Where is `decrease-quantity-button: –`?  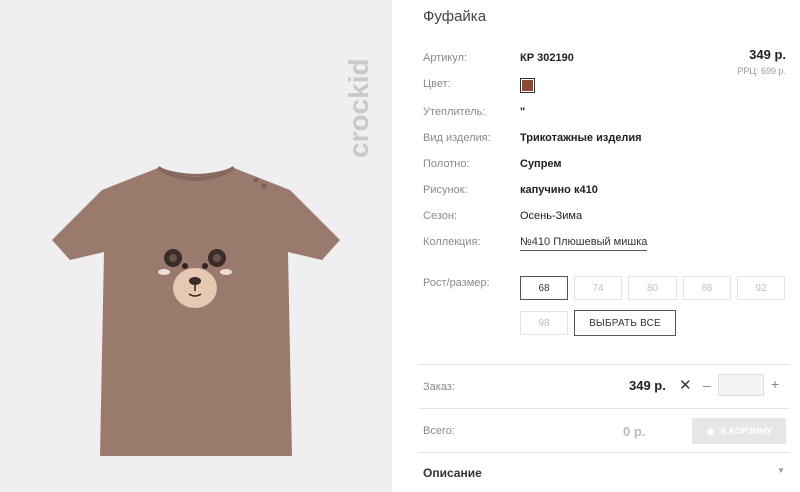 decrease-quantity-button: – is located at coordinates (707, 385).